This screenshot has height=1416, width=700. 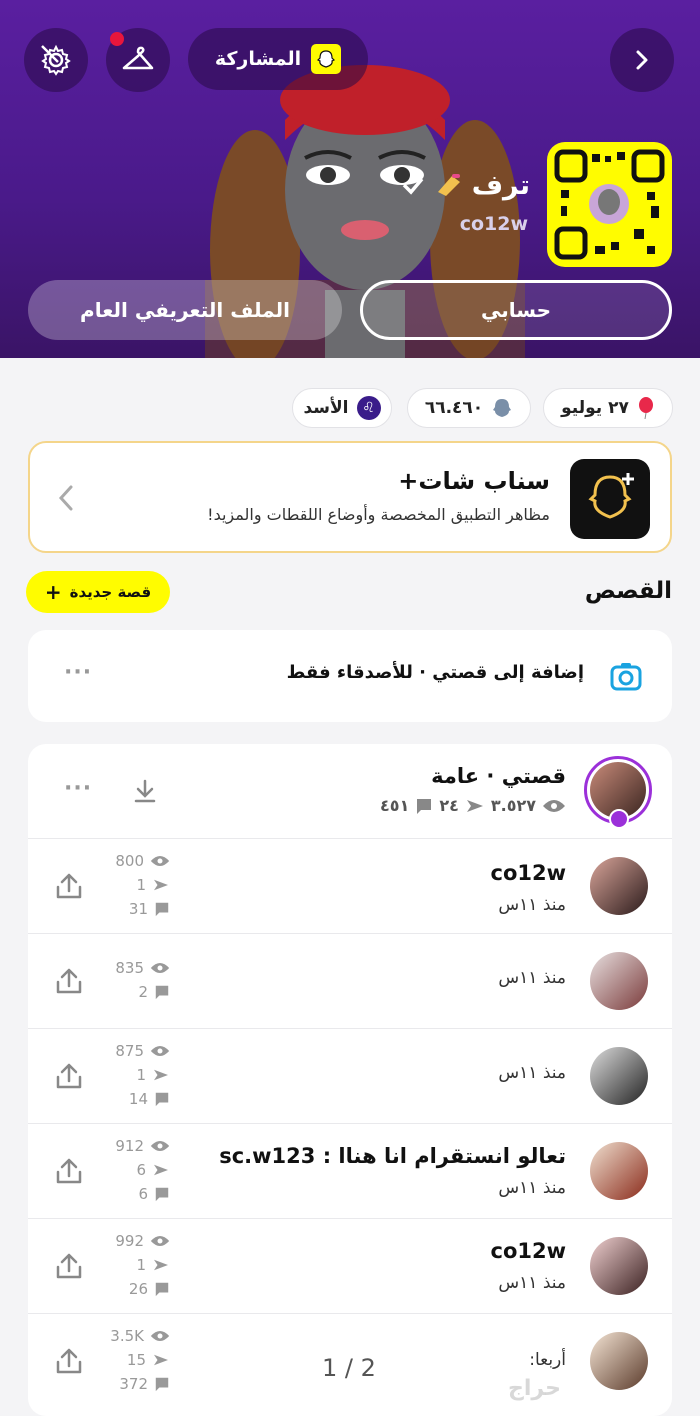 I want to click on my-story-screenshots: ٢٤, so click(x=449, y=805).